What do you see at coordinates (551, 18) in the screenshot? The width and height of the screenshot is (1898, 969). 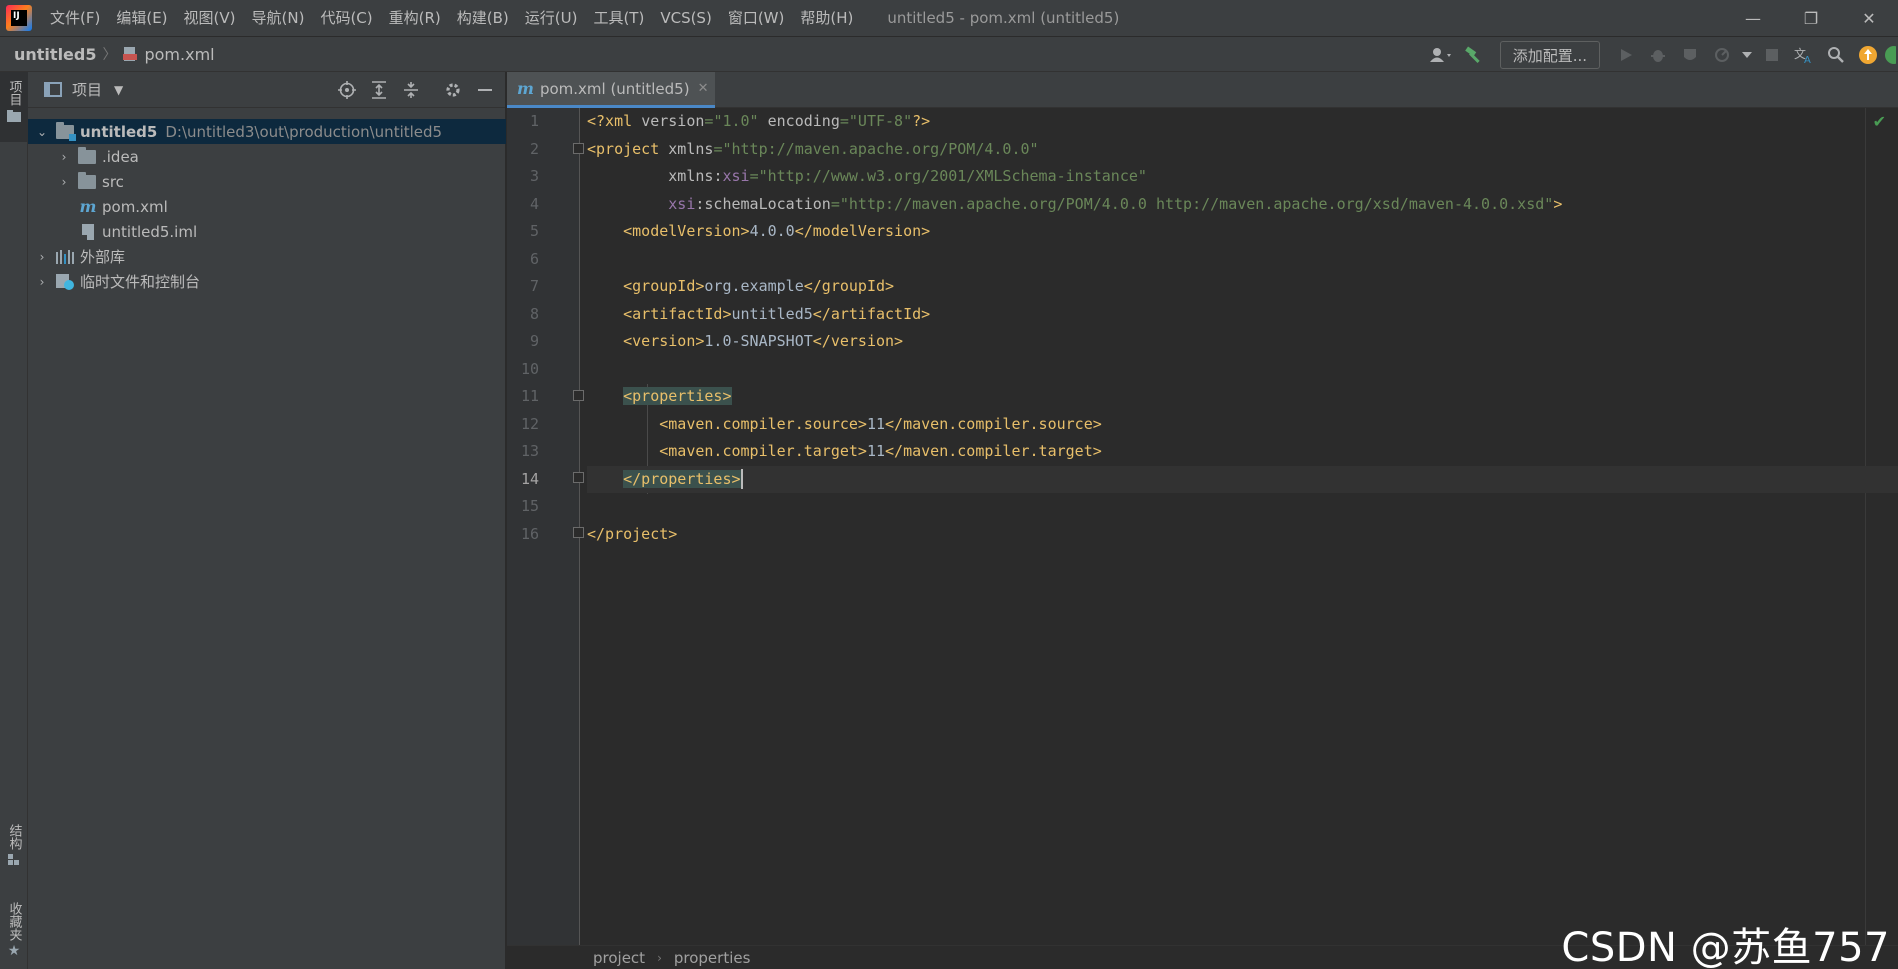 I see `menu-run: 运行(U)` at bounding box center [551, 18].